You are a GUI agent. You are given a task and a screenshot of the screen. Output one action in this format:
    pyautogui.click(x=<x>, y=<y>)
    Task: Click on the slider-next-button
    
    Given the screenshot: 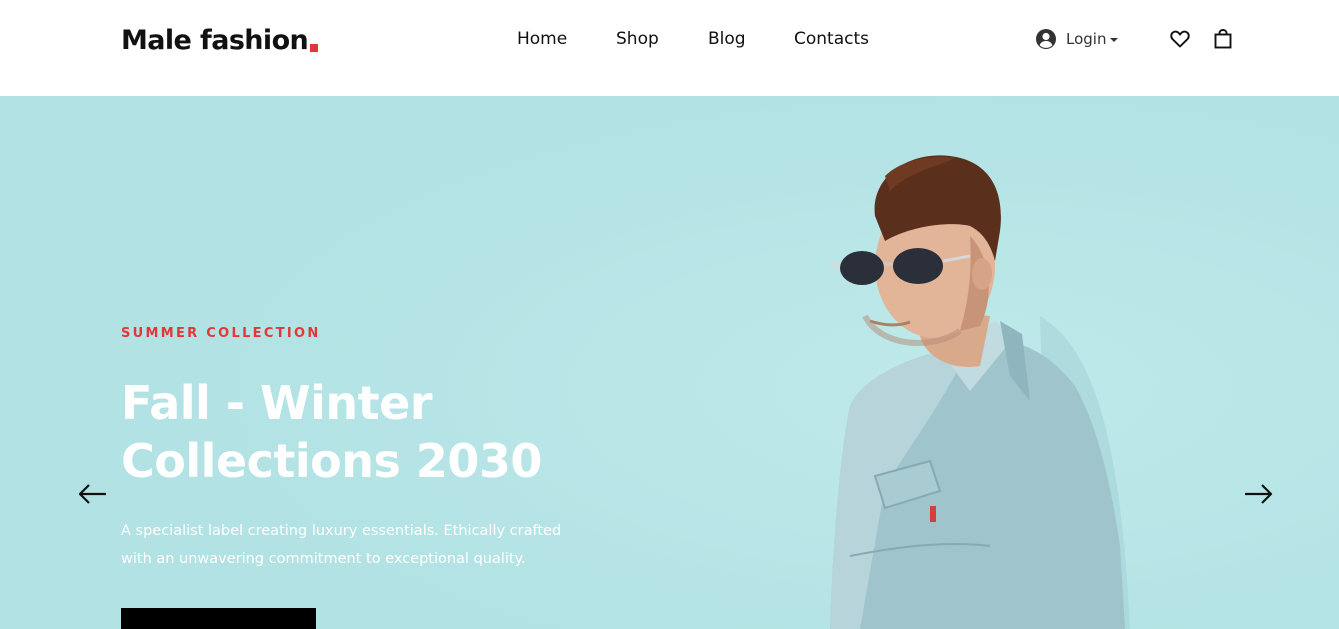 What is the action you would take?
    pyautogui.click(x=1258, y=494)
    